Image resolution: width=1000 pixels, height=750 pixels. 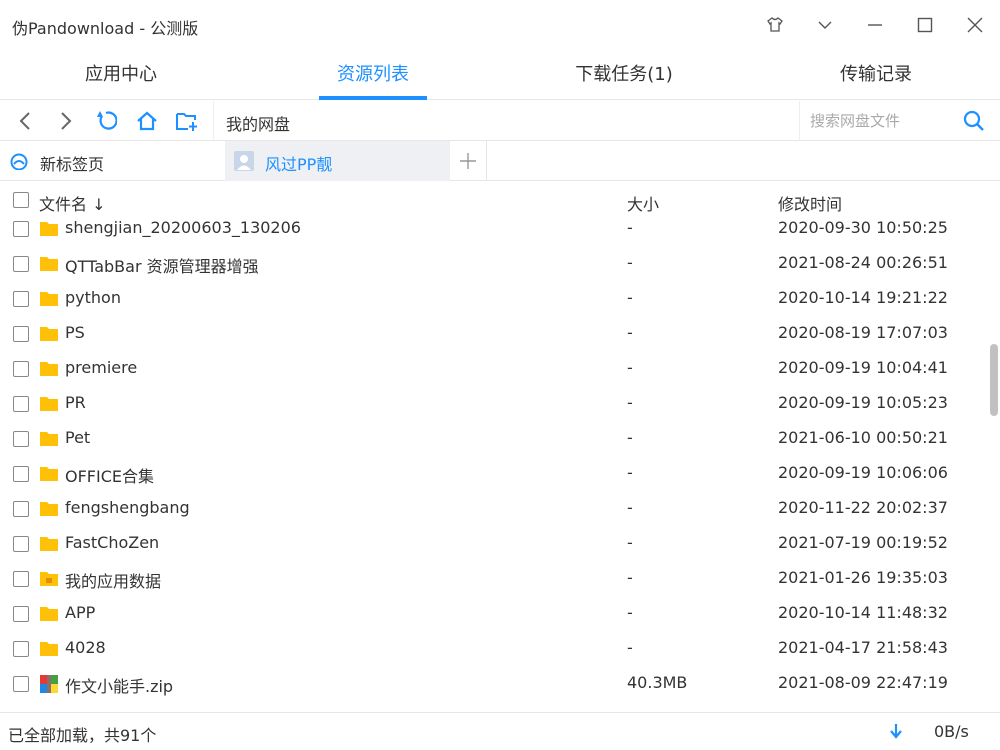 I want to click on forward-icon, so click(x=65, y=121).